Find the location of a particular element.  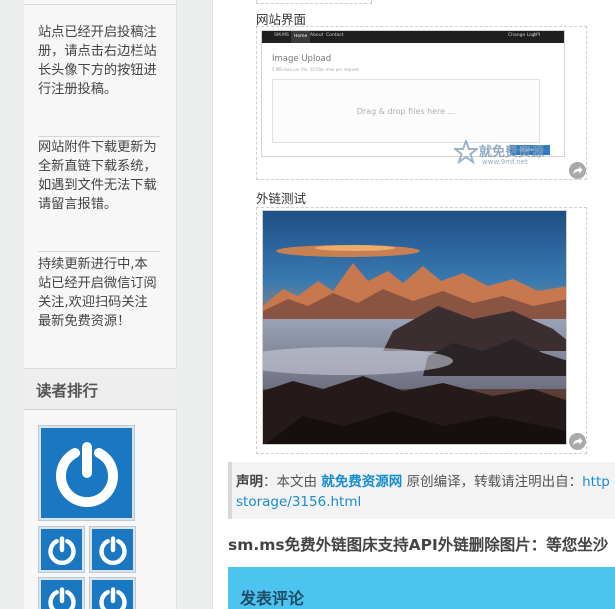

readers-ranking-header: 读者排行 is located at coordinates (100, 389).